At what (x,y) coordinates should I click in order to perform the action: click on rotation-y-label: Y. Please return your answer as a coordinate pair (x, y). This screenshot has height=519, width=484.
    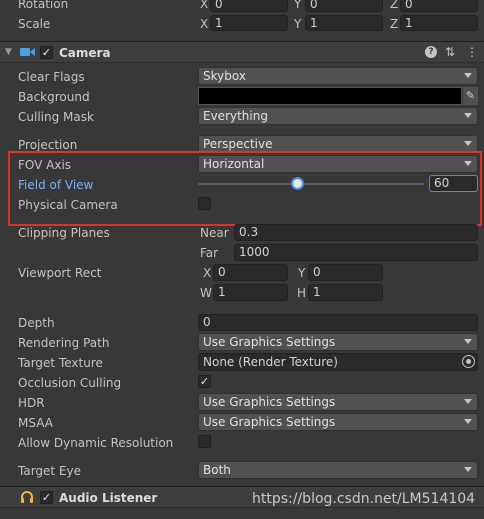
    Looking at the image, I should click on (298, 5).